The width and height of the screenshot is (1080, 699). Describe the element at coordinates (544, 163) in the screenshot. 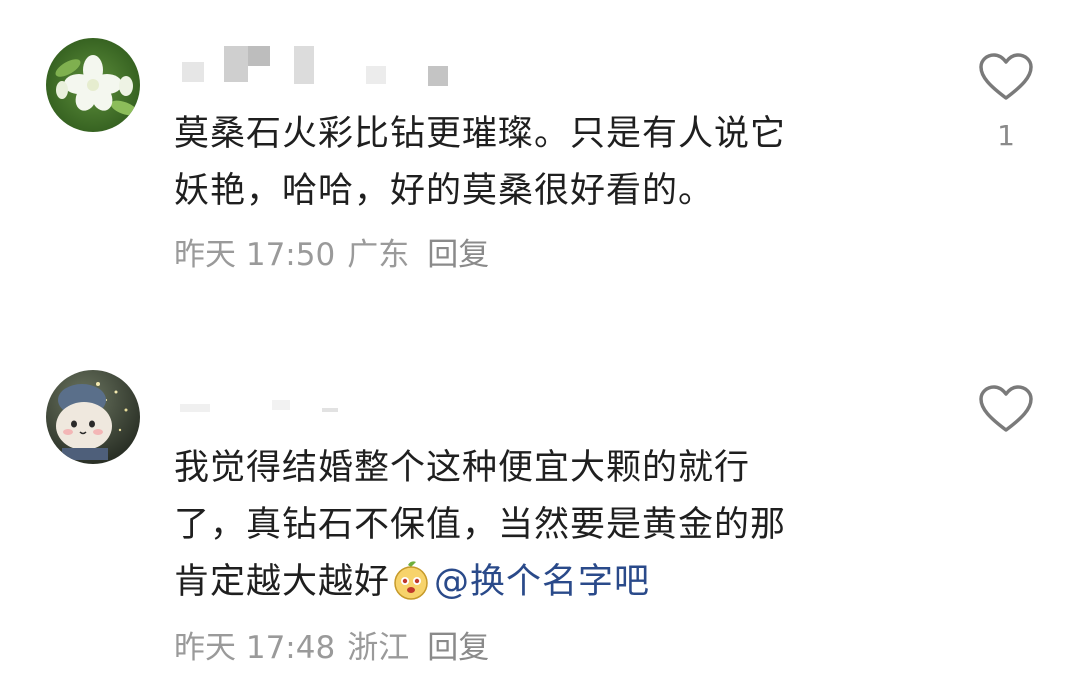

I see `comment-text: 莫桑石火彩比钻更璀璨。只是有人说它 妖艳，哈哈，好的莫桑很好看的。` at that location.